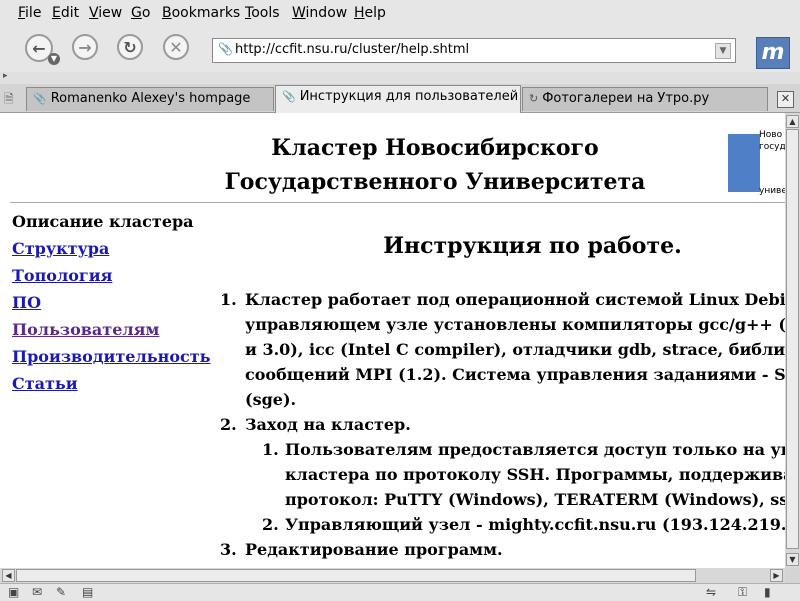  Describe the element at coordinates (792, 575) in the screenshot. I see `scroll-corner` at that location.